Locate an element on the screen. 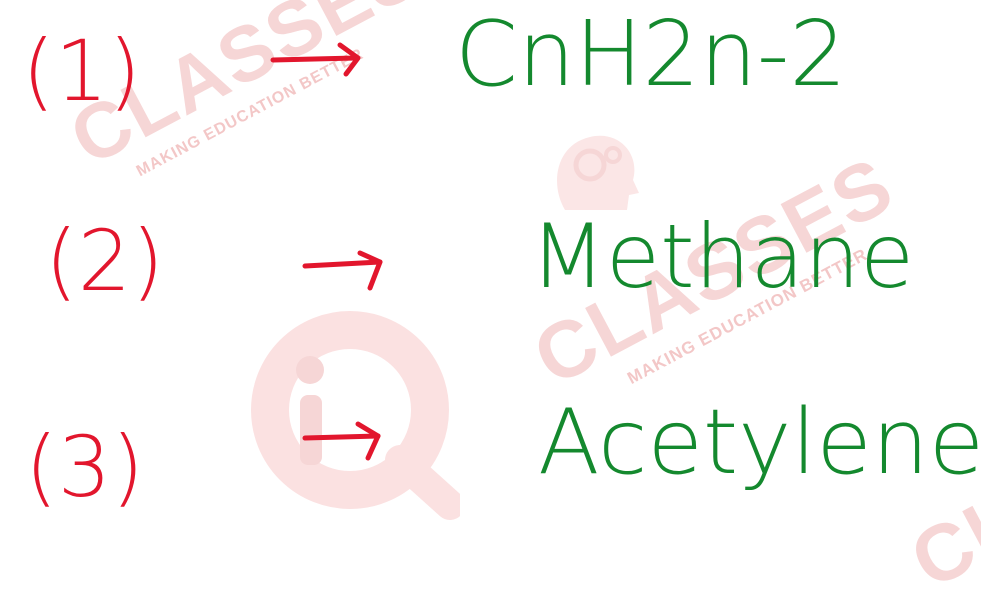 This screenshot has width=981, height=607. answer-text-3: Acetylene is located at coordinates (759, 442).